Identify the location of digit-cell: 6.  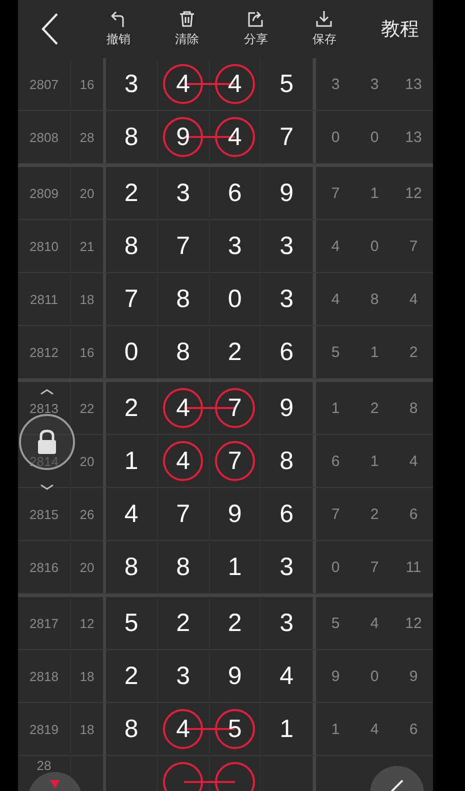
(236, 193).